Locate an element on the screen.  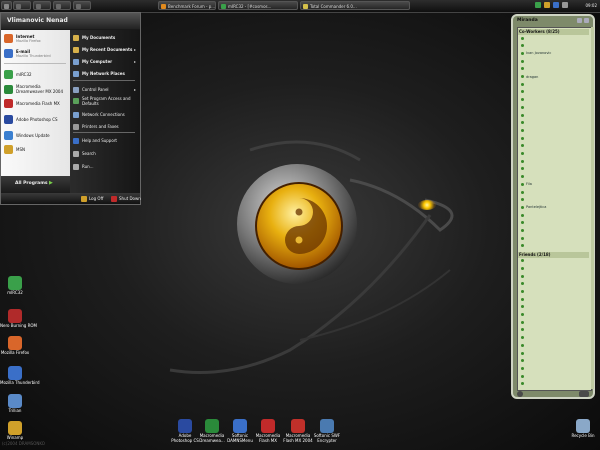
desktop-icon: Trillian is located at coordinates (15, 403).